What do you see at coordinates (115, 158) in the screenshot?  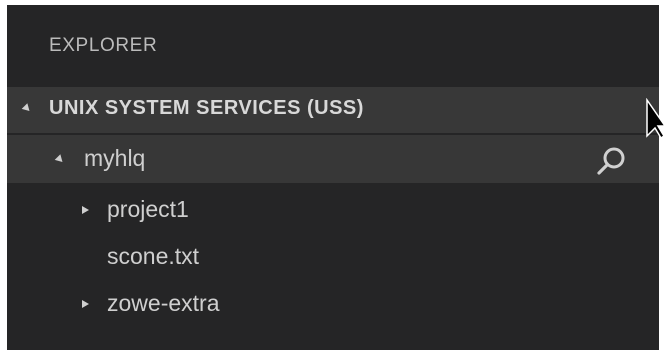 I see `tree-node-label: myhlq` at bounding box center [115, 158].